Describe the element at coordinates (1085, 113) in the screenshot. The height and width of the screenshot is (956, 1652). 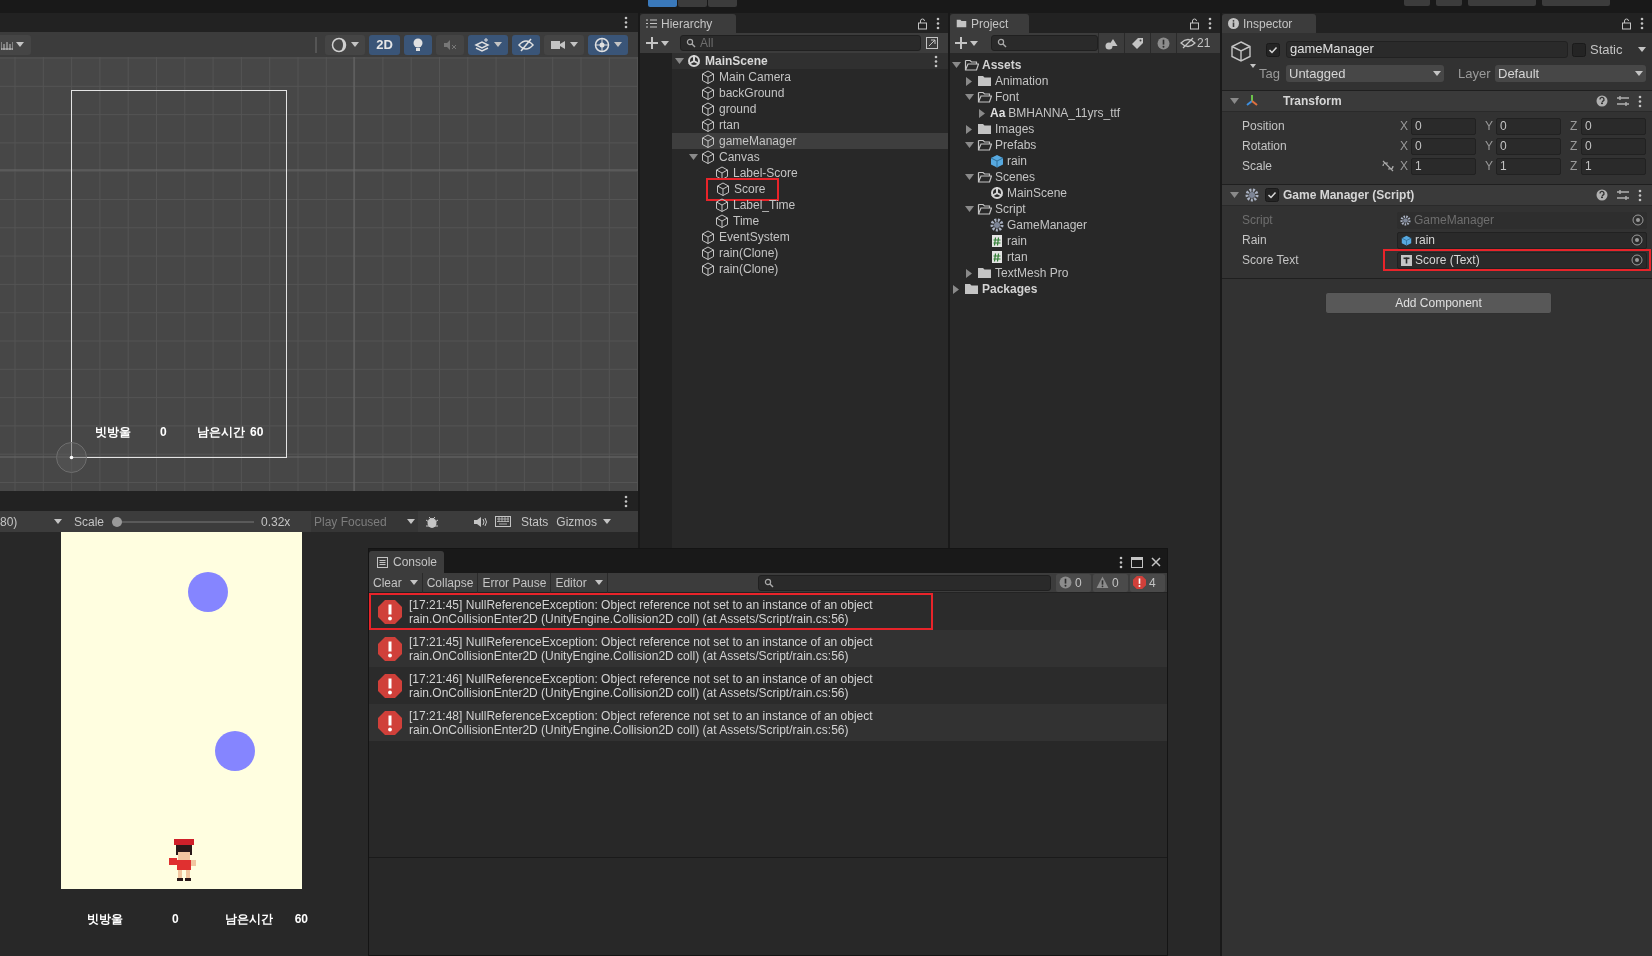
I see `project-row: Aa BMHANNA_11yrs_ttf` at that location.